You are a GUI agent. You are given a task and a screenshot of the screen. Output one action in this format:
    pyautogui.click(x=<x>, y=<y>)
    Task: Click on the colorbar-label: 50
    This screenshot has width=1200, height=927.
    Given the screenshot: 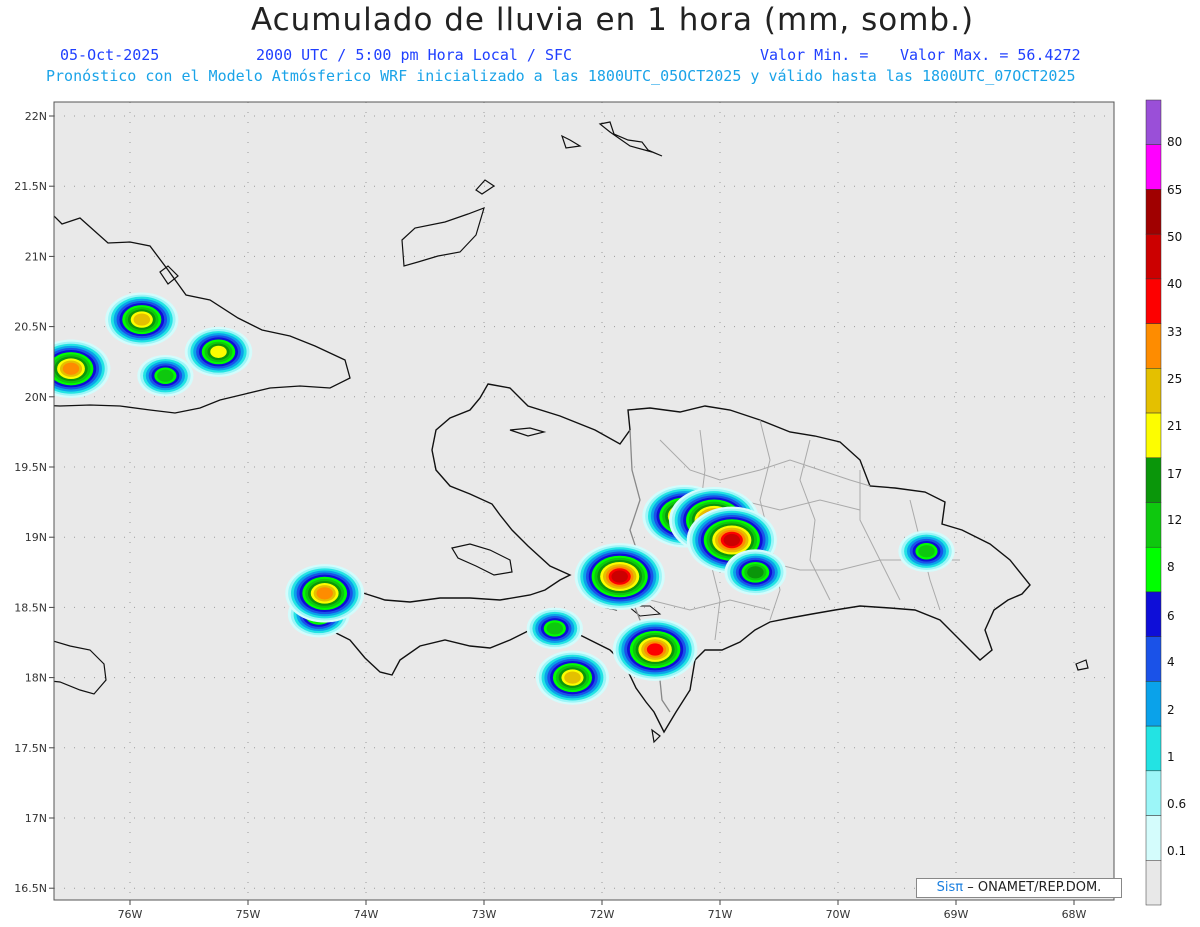 What is the action you would take?
    pyautogui.click(x=1174, y=237)
    